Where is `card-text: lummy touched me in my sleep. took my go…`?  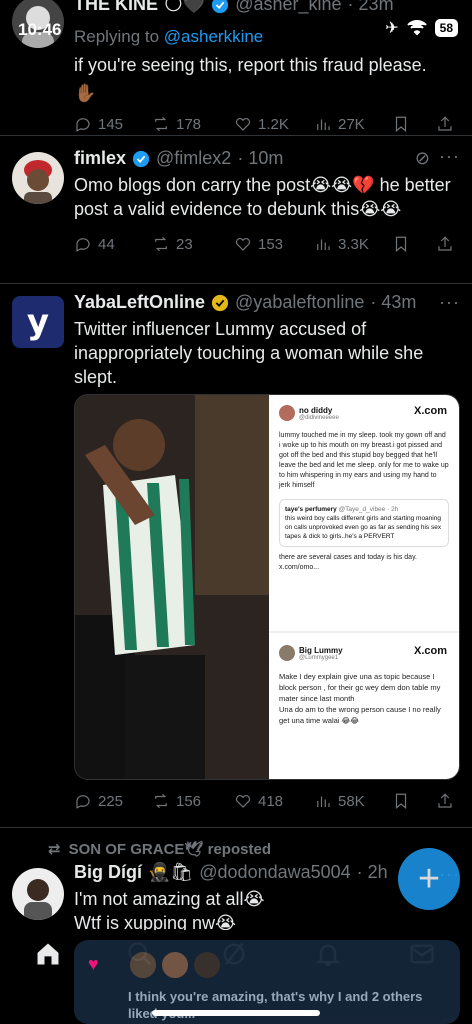
card-text: lummy touched me in my sleep. took my go… is located at coordinates (364, 460).